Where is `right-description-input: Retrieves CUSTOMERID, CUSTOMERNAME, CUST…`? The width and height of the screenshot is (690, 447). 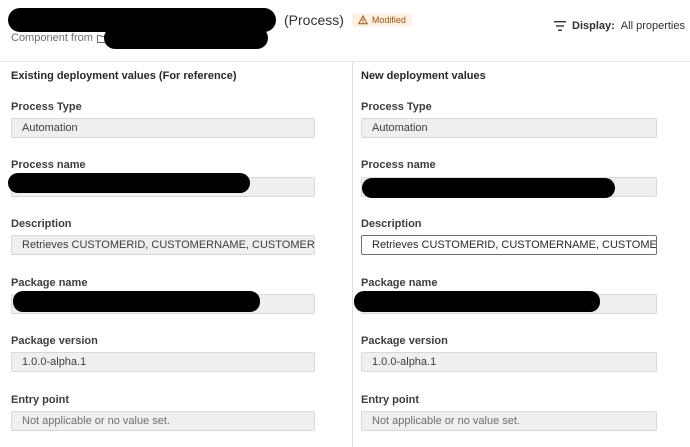 right-description-input: Retrieves CUSTOMERID, CUSTOMERNAME, CUST… is located at coordinates (509, 245).